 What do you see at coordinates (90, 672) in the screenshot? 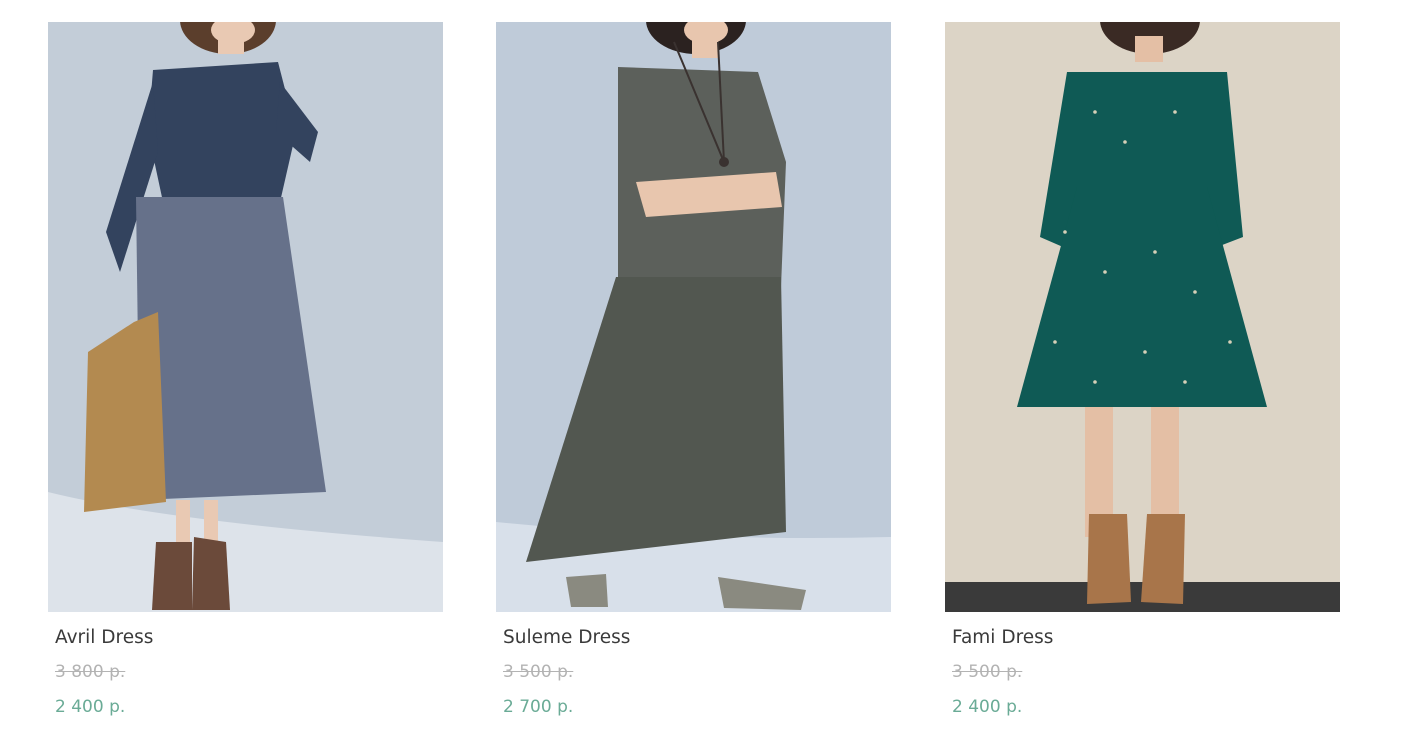
I see `old-price: 3 800 р.` at bounding box center [90, 672].